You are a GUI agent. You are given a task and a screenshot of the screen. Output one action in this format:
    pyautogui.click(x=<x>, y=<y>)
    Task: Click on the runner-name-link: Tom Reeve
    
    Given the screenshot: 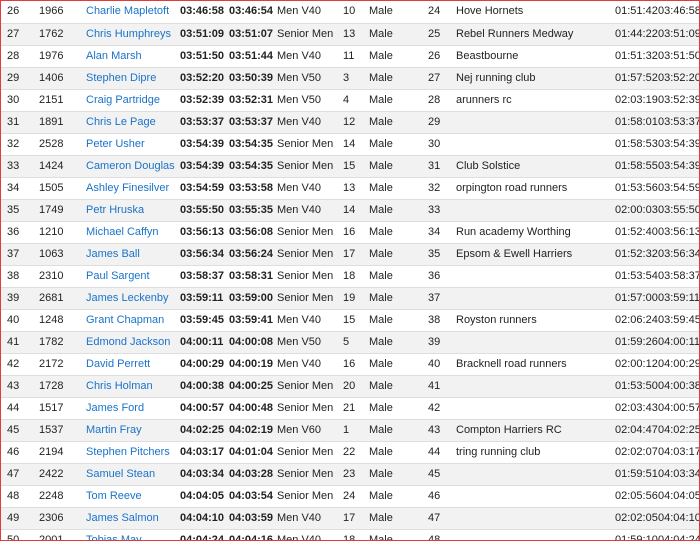 What is the action you would take?
    pyautogui.click(x=114, y=496)
    